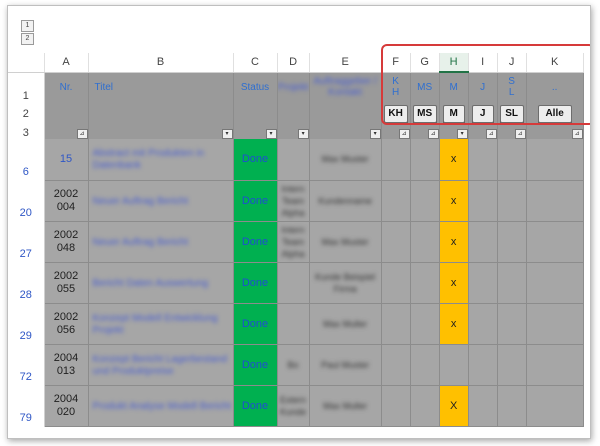 Image resolution: width=600 pixels, height=446 pixels. Describe the element at coordinates (162, 406) in the screenshot. I see `cell-titel: Produkt Analyse Modell Bericht` at that location.